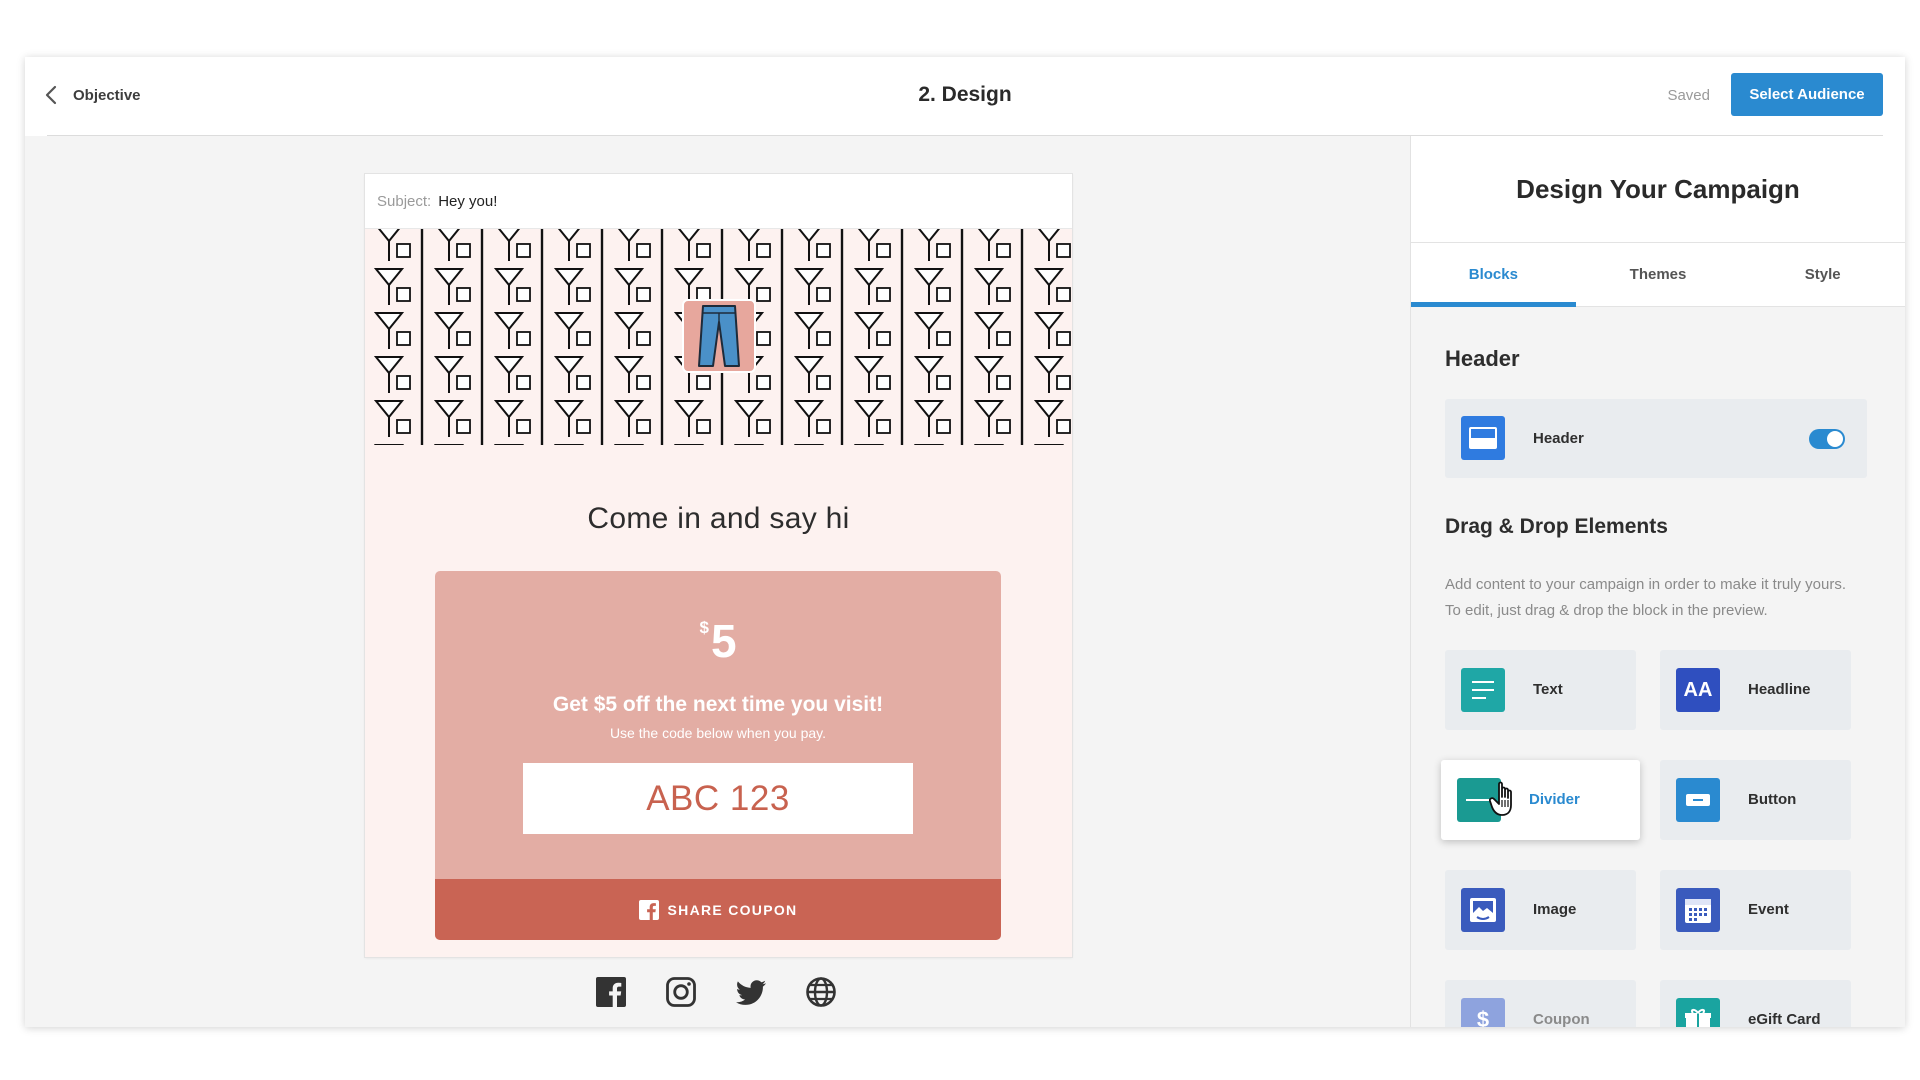 This screenshot has height=1080, width=1920. Describe the element at coordinates (1483, 1012) in the screenshot. I see `coupon-icon: $` at that location.